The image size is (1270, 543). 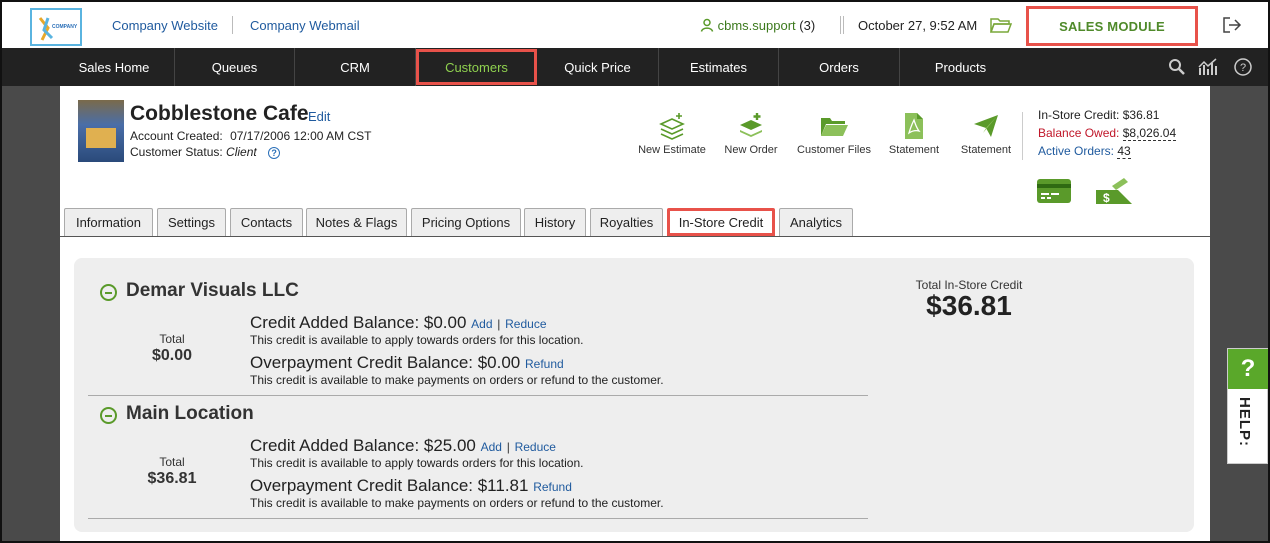 What do you see at coordinates (839, 67) in the screenshot?
I see `nav-orders: Orders` at bounding box center [839, 67].